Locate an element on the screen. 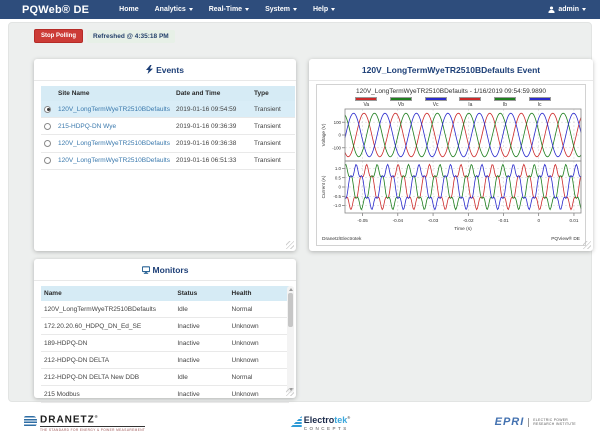 The width and height of the screenshot is (600, 440). scroll-up-icon is located at coordinates (290, 289).